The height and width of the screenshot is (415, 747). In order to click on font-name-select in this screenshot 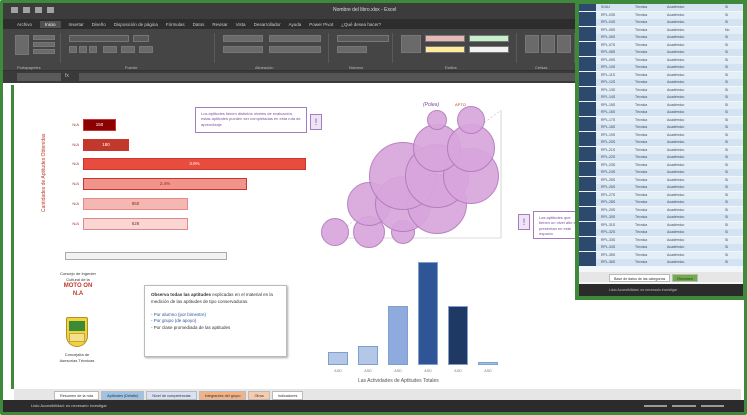, I will do `click(99, 38)`.